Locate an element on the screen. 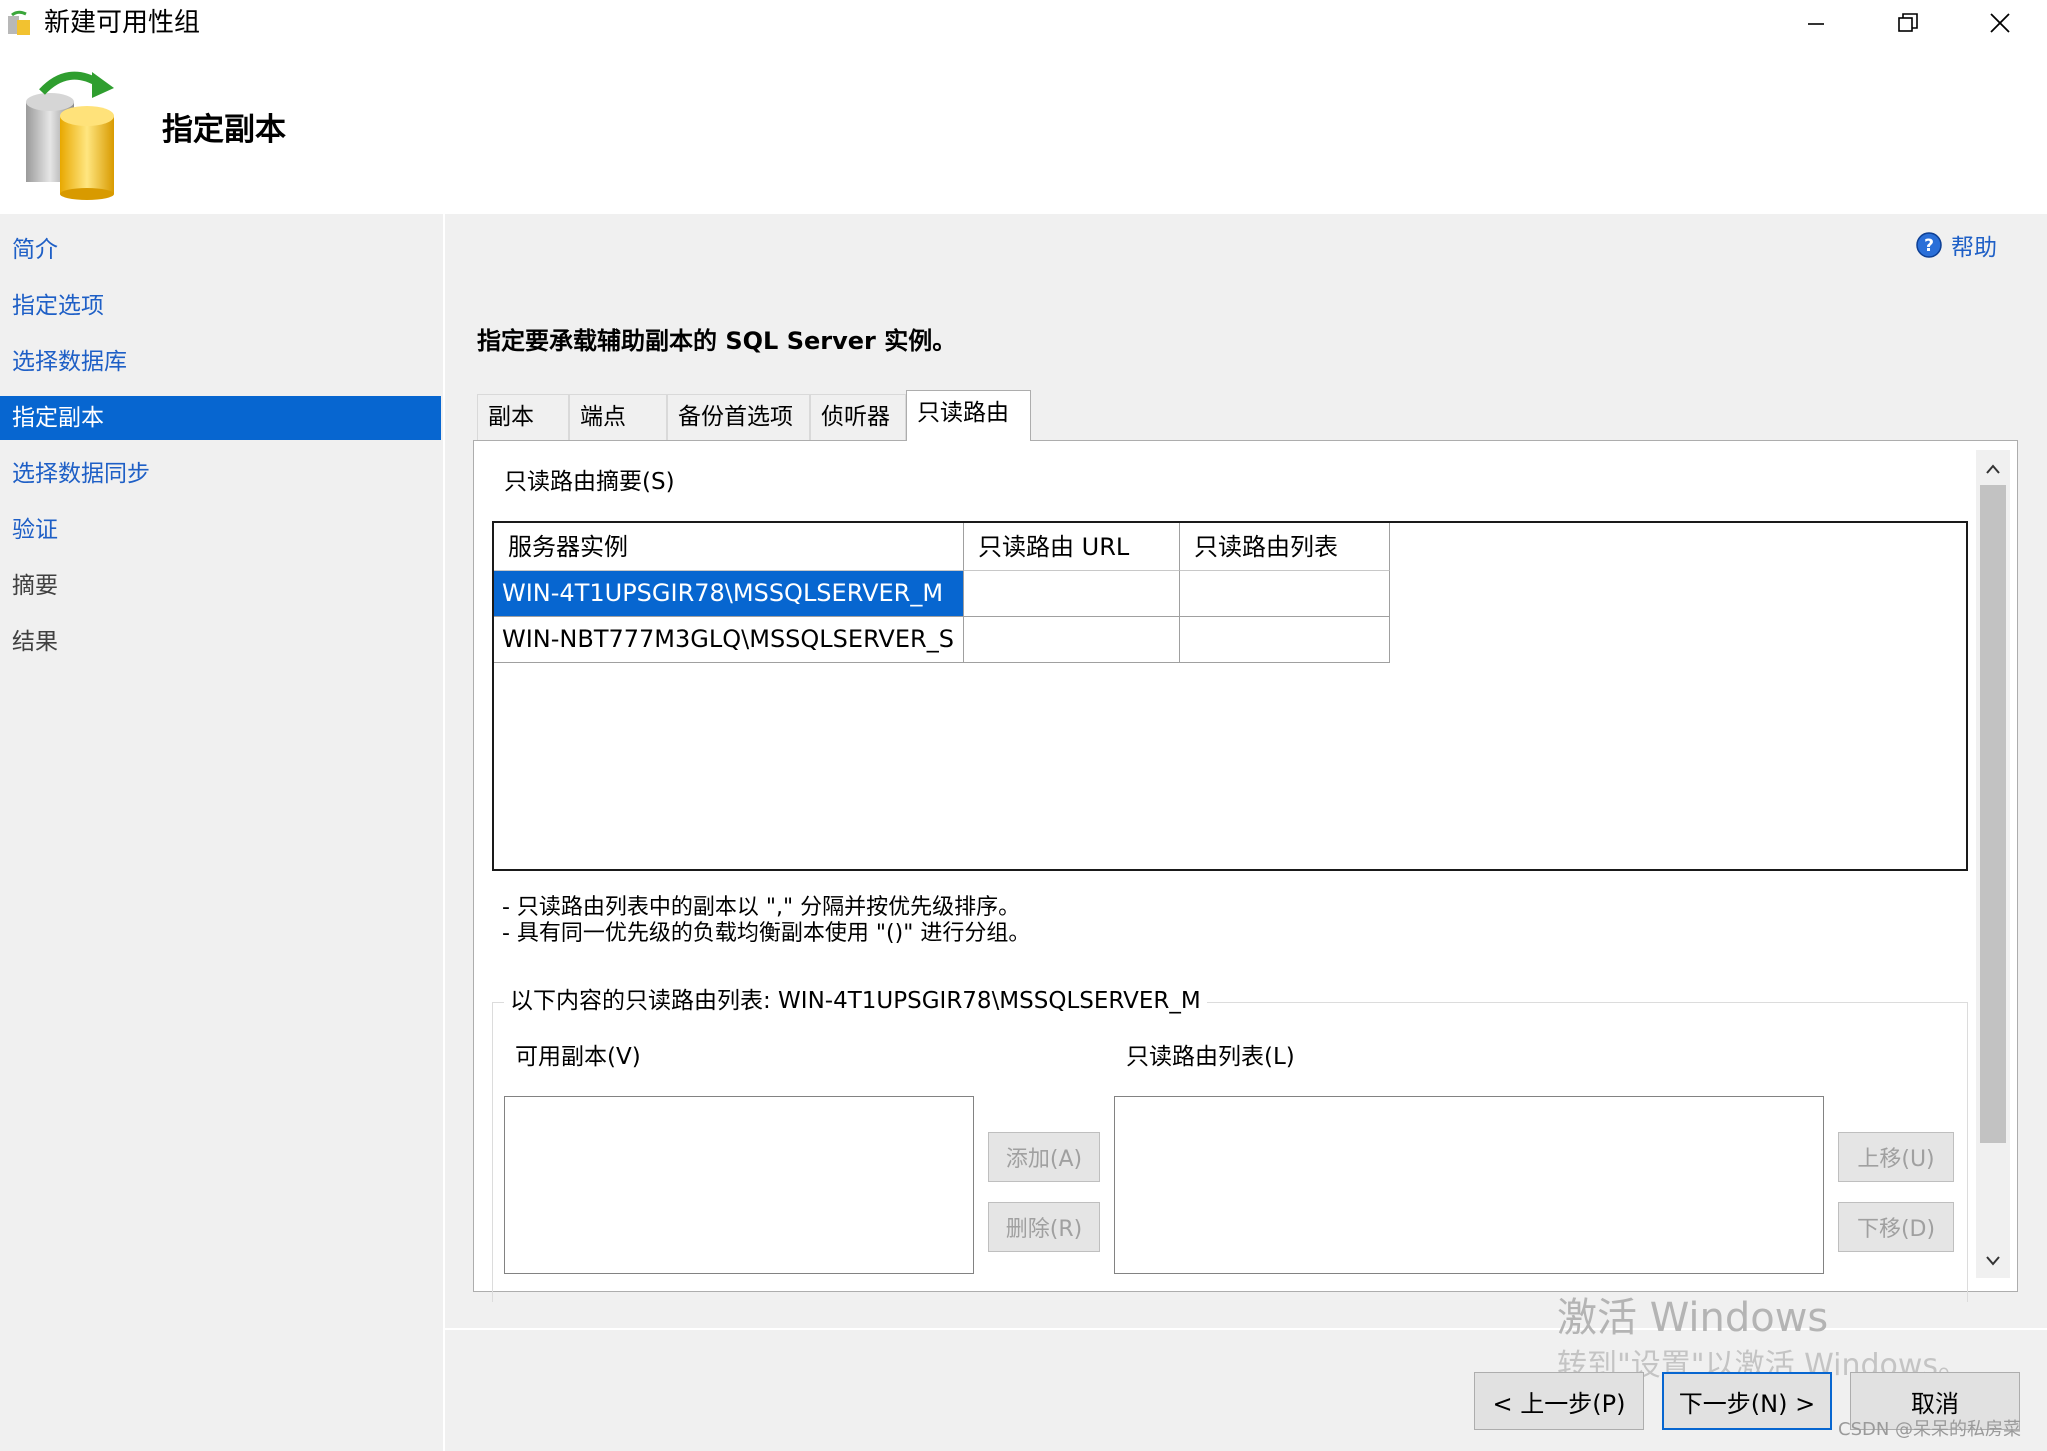 The width and height of the screenshot is (2047, 1451). routing-list-label: 只读路由列表(L) is located at coordinates (1210, 1057).